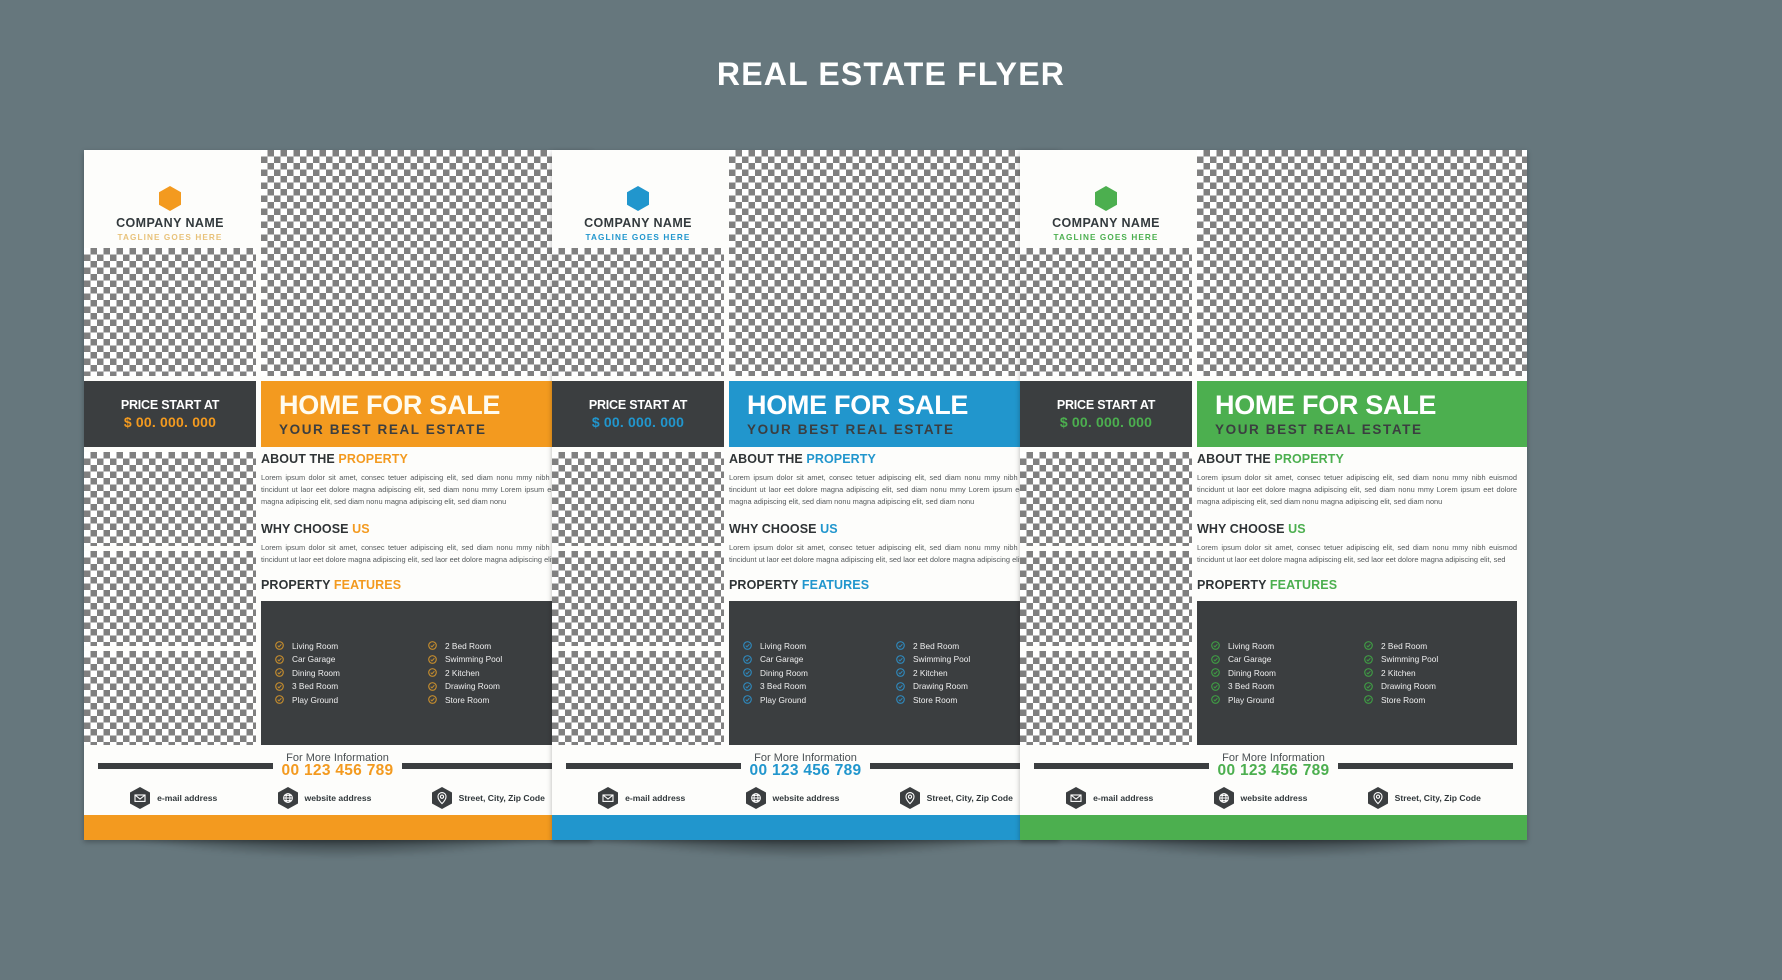 The image size is (1782, 980). Describe the element at coordinates (1404, 645) in the screenshot. I see `feature-label: 2 Bed Room` at that location.